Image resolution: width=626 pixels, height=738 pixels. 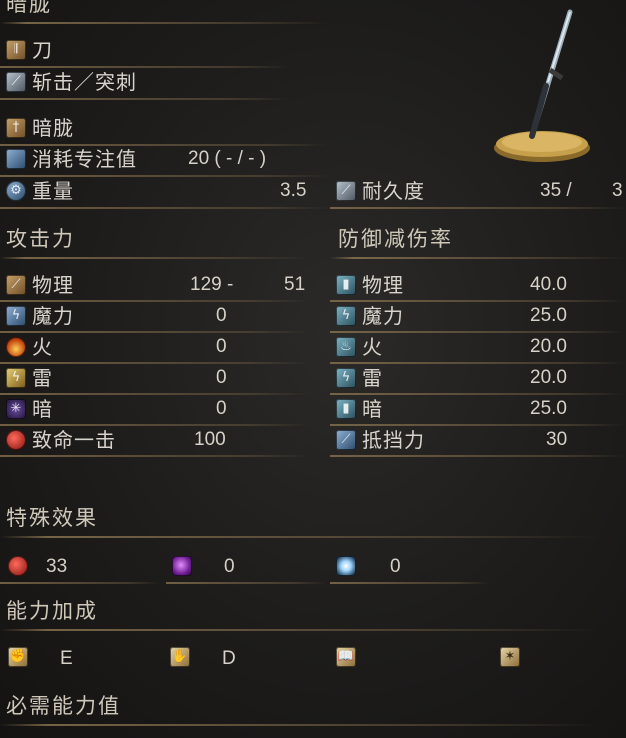 What do you see at coordinates (383, 285) in the screenshot?
I see `defense-label: 物理` at bounding box center [383, 285].